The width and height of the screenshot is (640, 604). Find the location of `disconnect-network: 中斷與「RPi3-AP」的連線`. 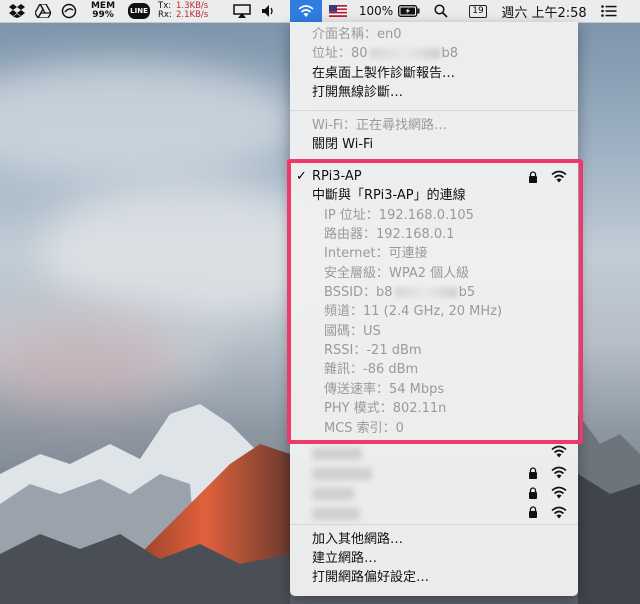

disconnect-network: 中斷與「RPi3-AP」的連線 is located at coordinates (389, 195).